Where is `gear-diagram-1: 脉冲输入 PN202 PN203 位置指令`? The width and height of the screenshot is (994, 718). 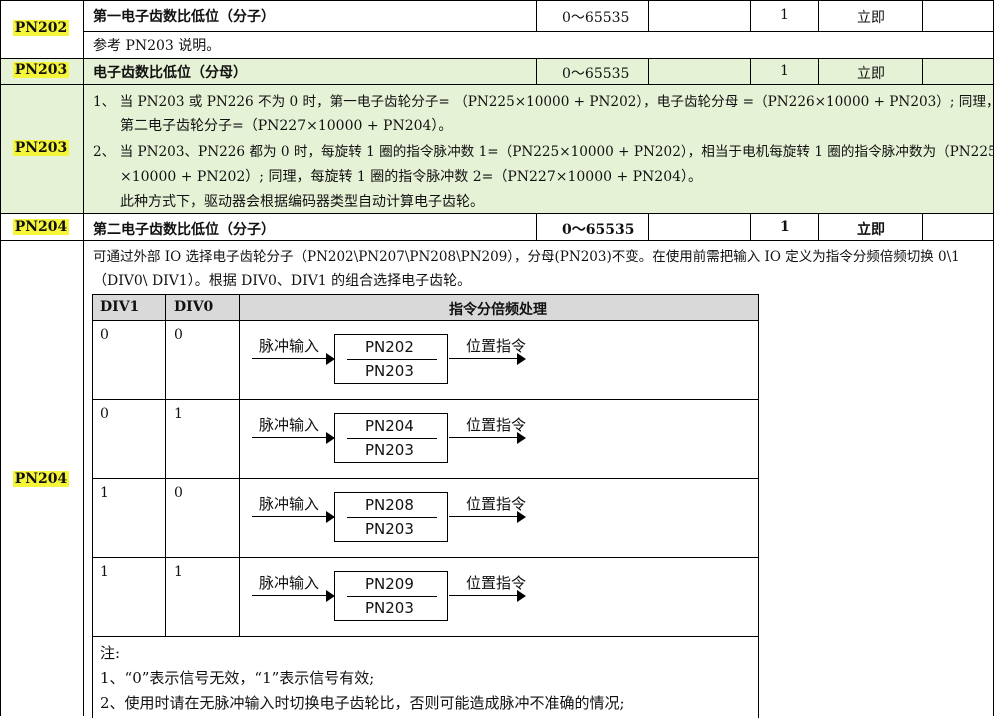 gear-diagram-1: 脉冲输入 PN202 PN203 位置指令 is located at coordinates (402, 360).